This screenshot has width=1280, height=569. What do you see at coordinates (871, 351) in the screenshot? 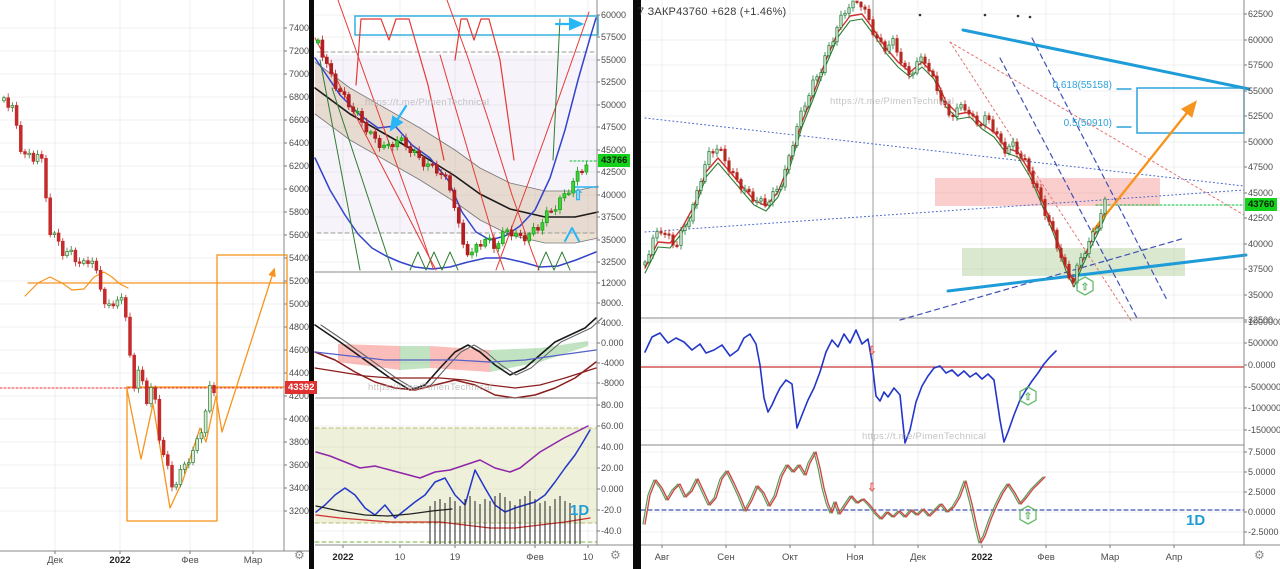
I see `down-arrow-icon: ⇩` at bounding box center [871, 351].